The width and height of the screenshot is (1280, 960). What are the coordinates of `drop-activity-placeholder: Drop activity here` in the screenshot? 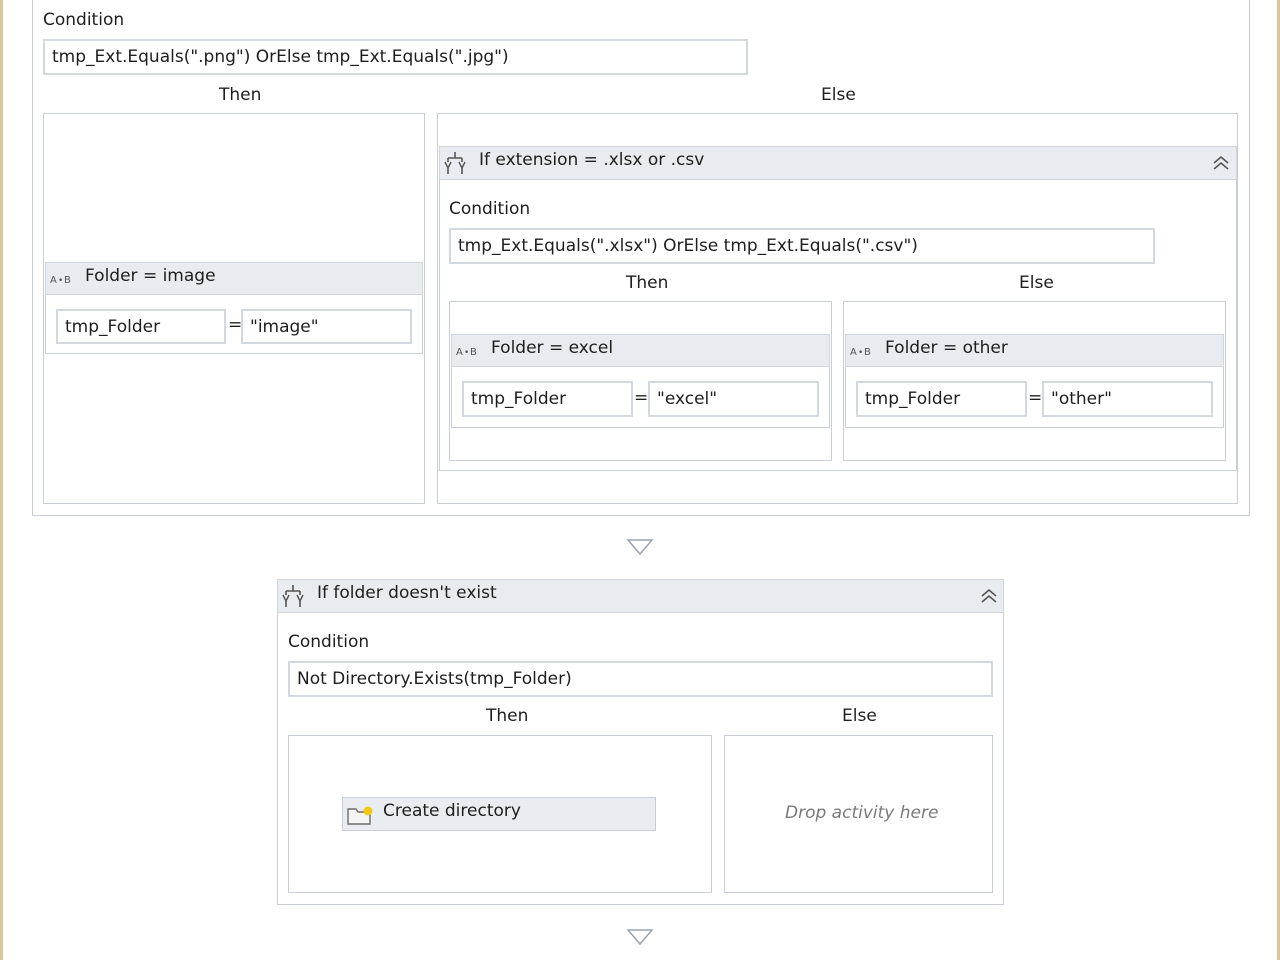 It's located at (862, 813).